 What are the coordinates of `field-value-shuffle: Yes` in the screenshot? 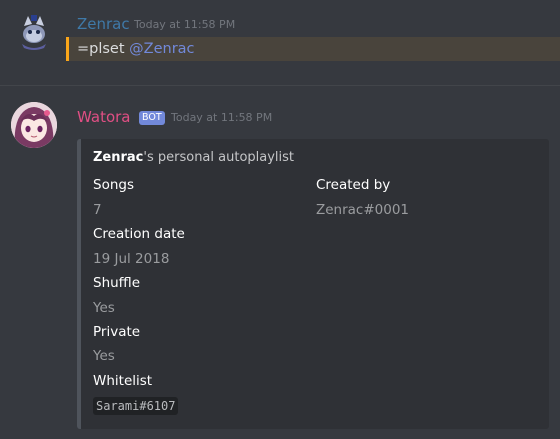 It's located at (104, 308).